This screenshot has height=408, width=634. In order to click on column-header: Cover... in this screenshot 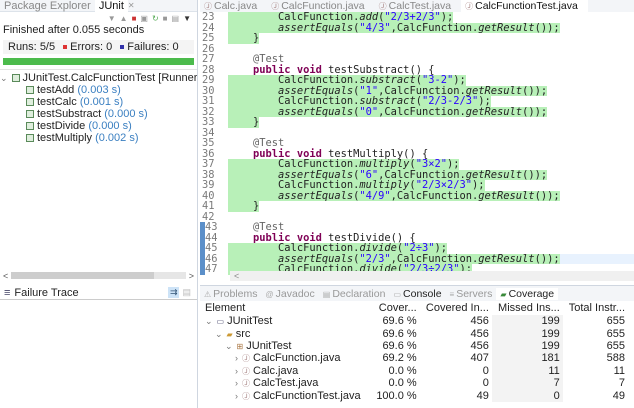, I will do `click(395, 308)`.